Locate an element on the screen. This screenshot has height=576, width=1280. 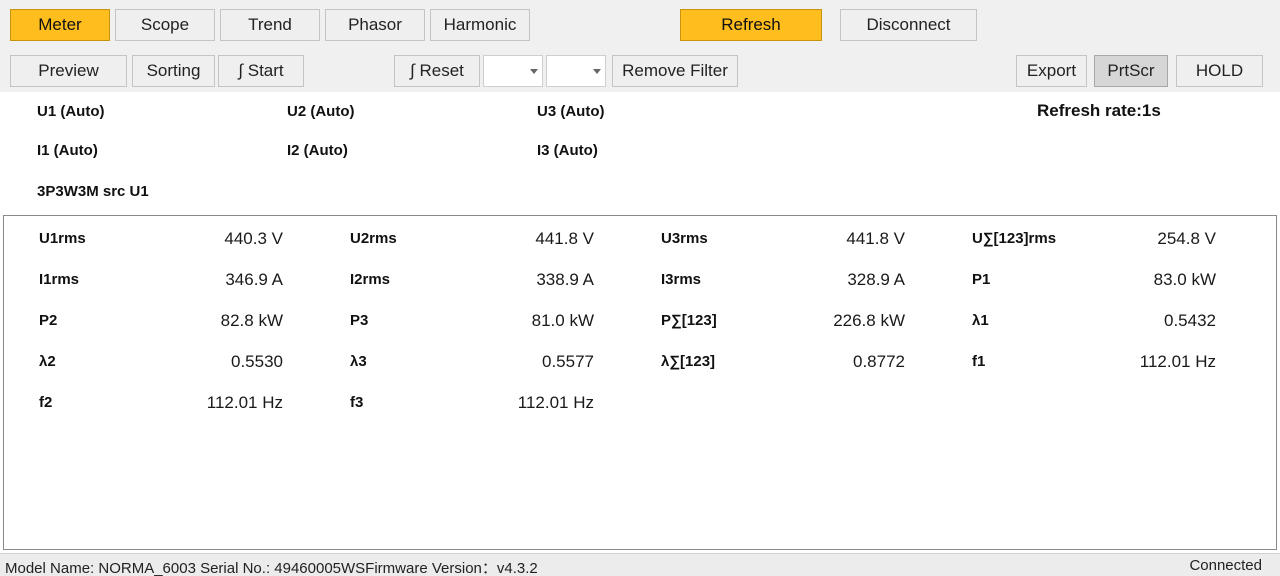
reading-label: U∑[123]rms is located at coordinates (1014, 238).